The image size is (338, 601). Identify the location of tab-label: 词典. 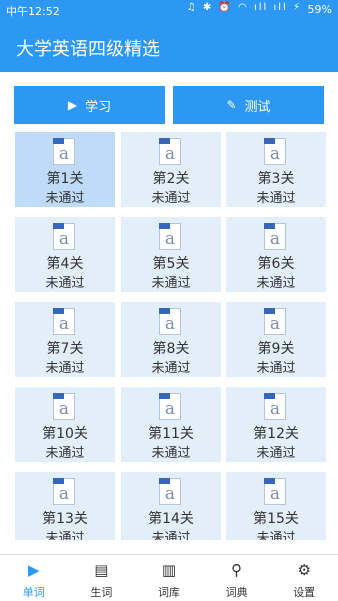
(236, 592).